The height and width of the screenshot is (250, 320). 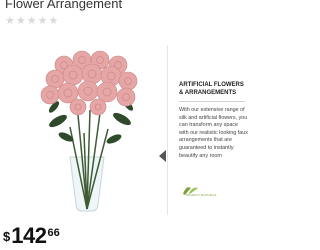 I want to click on price-currency: $, so click(x=7, y=236).